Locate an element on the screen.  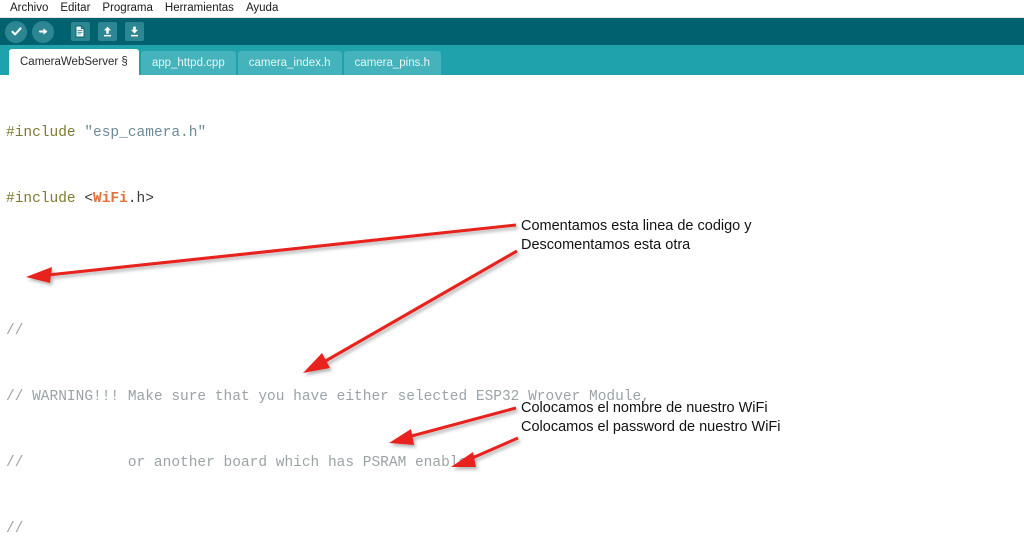
tab-camera-pins-h: camera_pins.h is located at coordinates (392, 63).